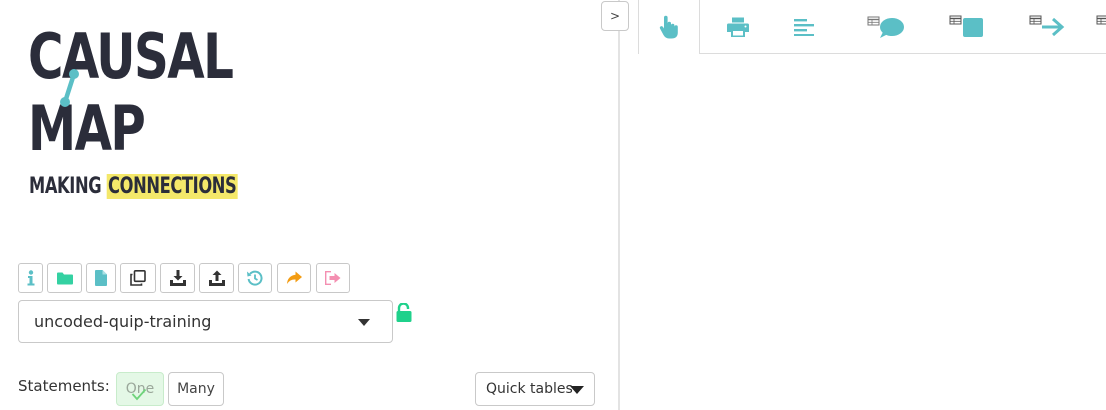 The image size is (1106, 410). I want to click on file-select: uncoded-quip-training, so click(205, 321).